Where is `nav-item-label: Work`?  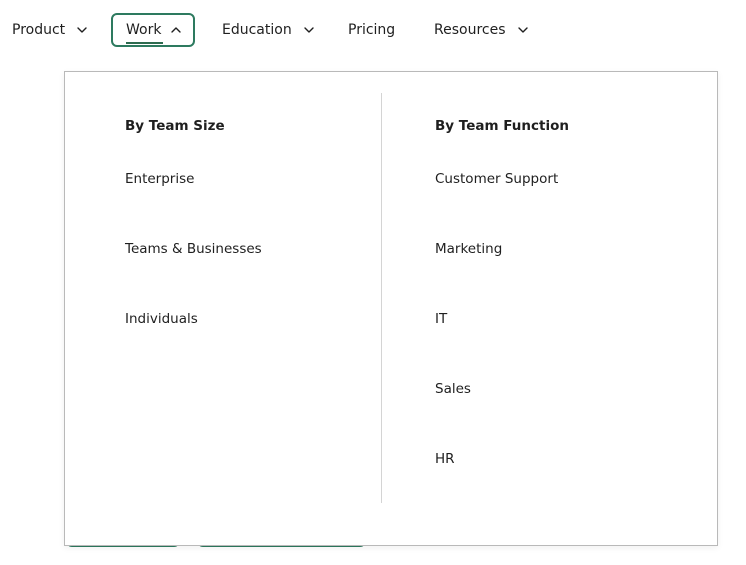 nav-item-label: Work is located at coordinates (145, 33).